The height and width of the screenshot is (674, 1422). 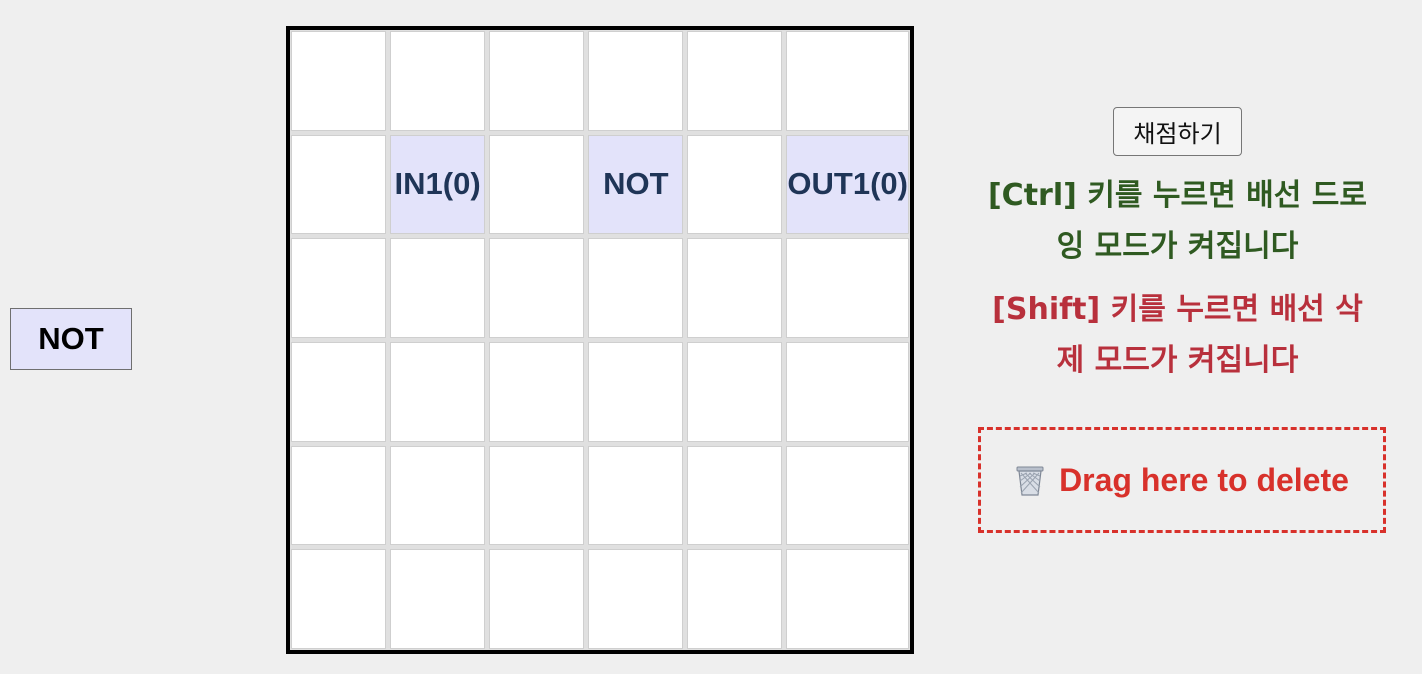 I want to click on gate-label: OUT1(0), so click(x=847, y=184).